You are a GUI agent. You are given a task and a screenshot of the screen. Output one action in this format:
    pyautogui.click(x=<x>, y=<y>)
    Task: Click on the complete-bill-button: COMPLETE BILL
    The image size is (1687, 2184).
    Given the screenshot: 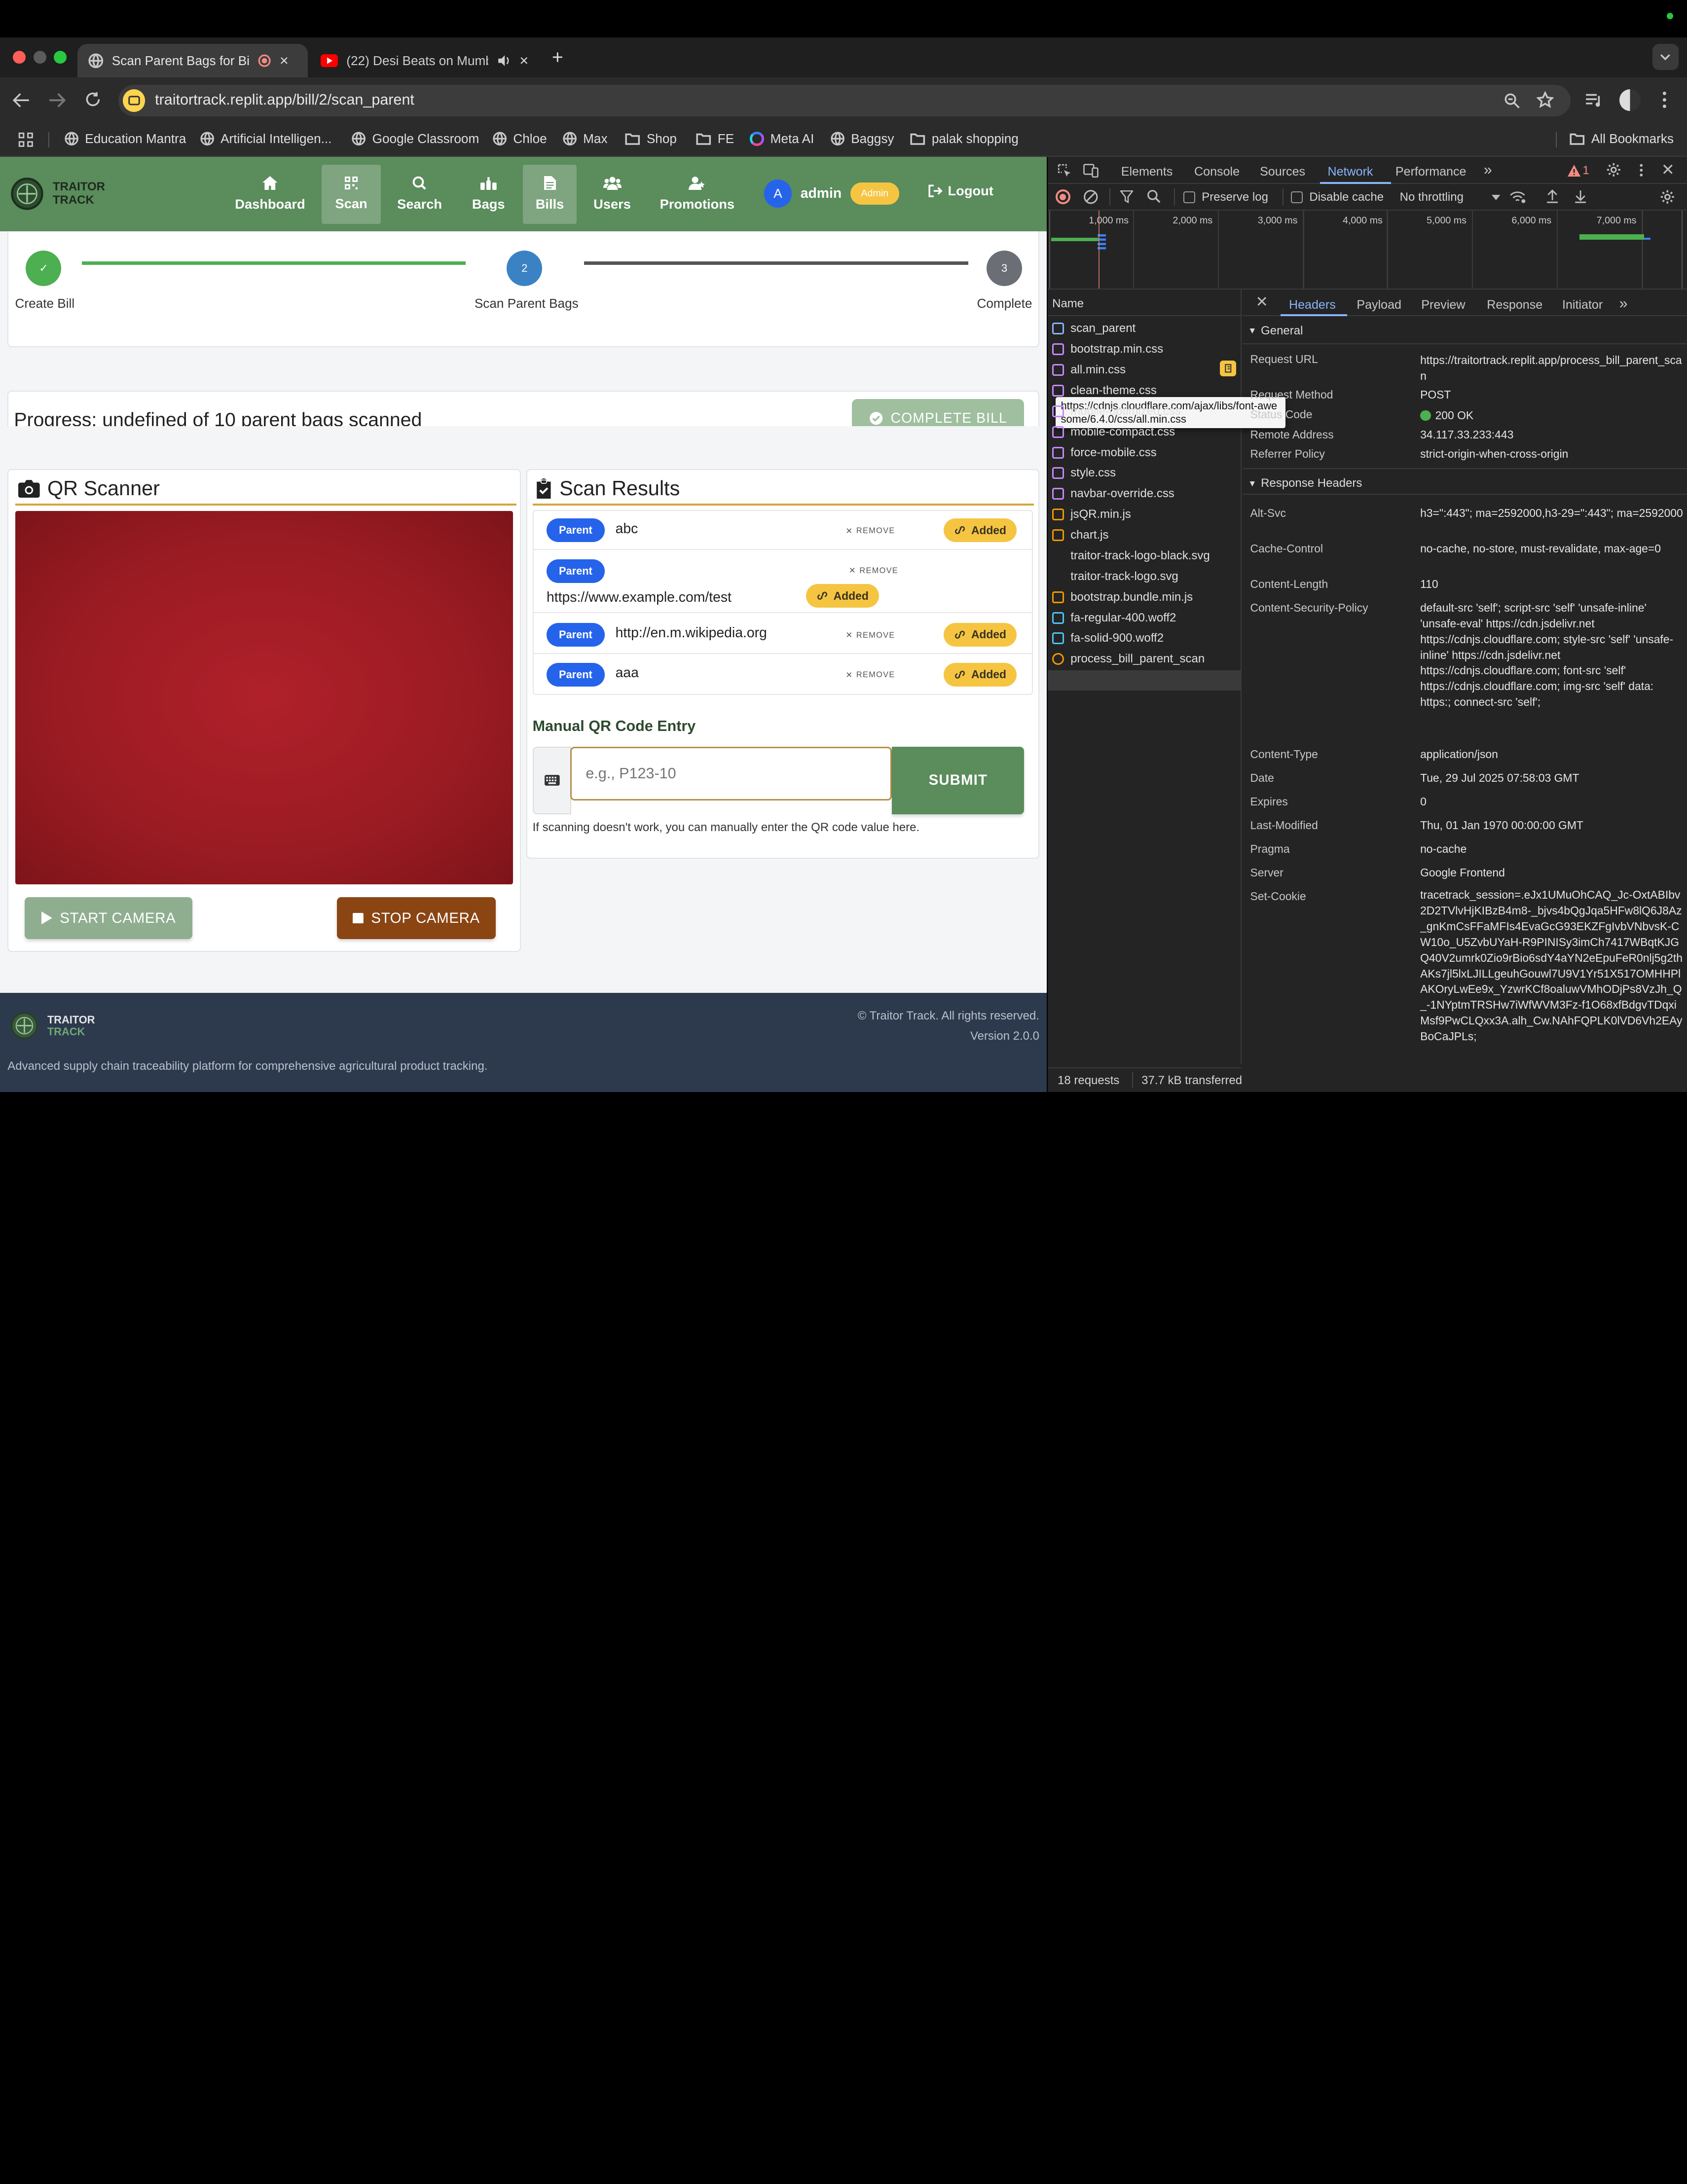 What is the action you would take?
    pyautogui.click(x=938, y=412)
    